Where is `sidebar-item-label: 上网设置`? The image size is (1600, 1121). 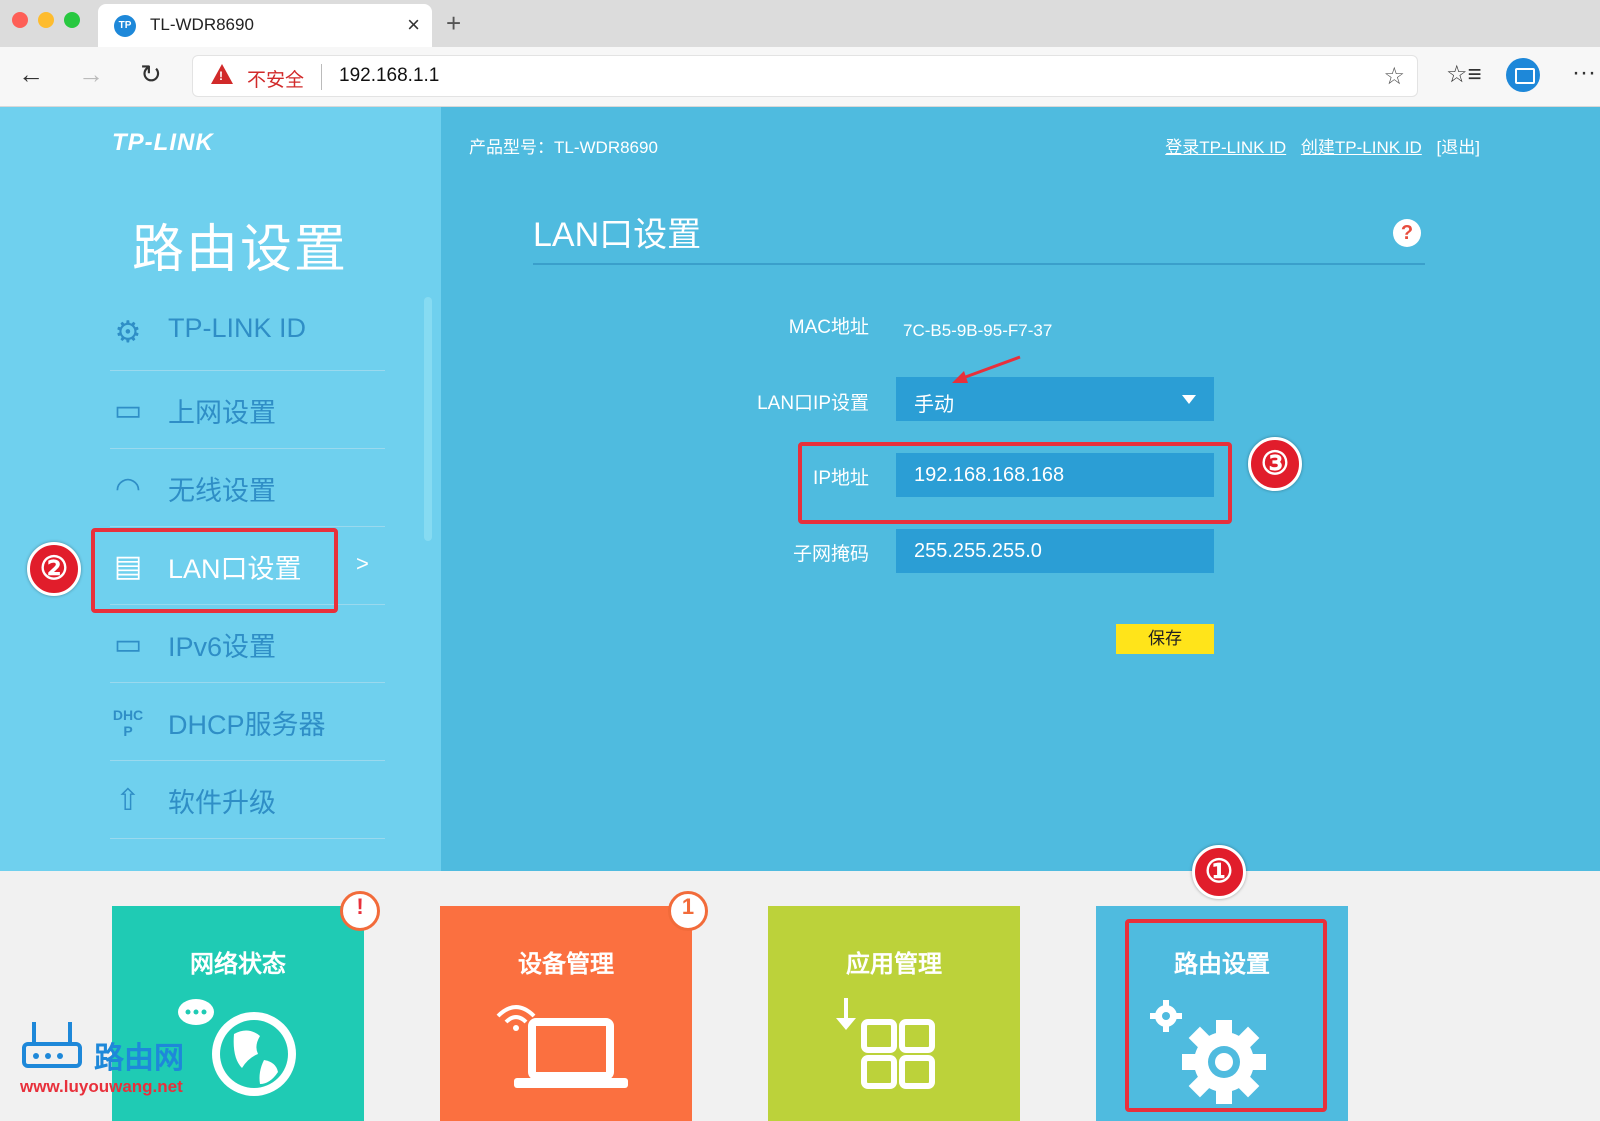
sidebar-item-label: 上网设置 is located at coordinates (222, 413).